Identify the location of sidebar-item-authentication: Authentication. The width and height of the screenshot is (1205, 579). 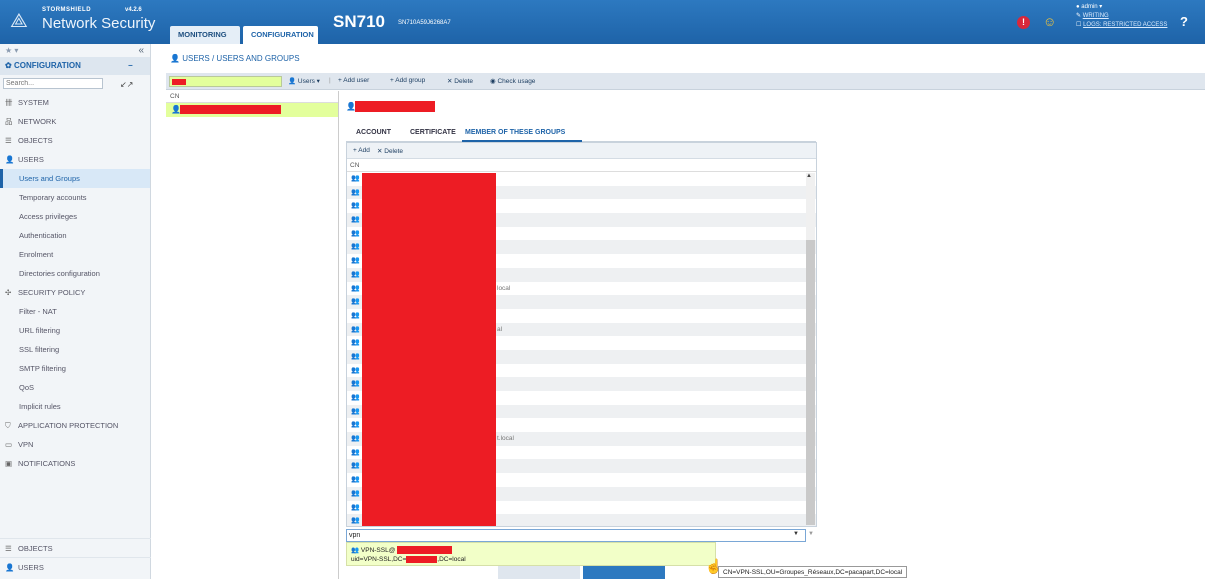
(75, 235).